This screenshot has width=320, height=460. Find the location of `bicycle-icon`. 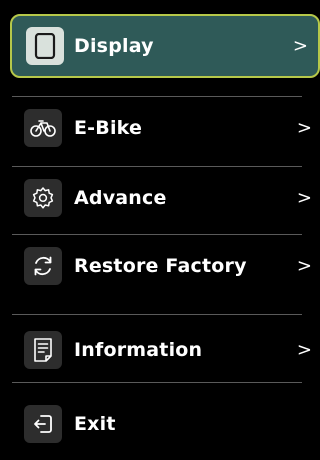

bicycle-icon is located at coordinates (43, 128).